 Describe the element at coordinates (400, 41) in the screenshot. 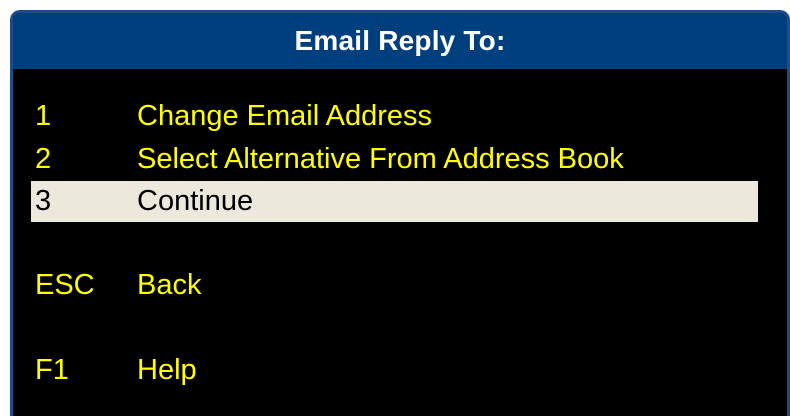

I see `dialog-title: Email Reply To:` at that location.